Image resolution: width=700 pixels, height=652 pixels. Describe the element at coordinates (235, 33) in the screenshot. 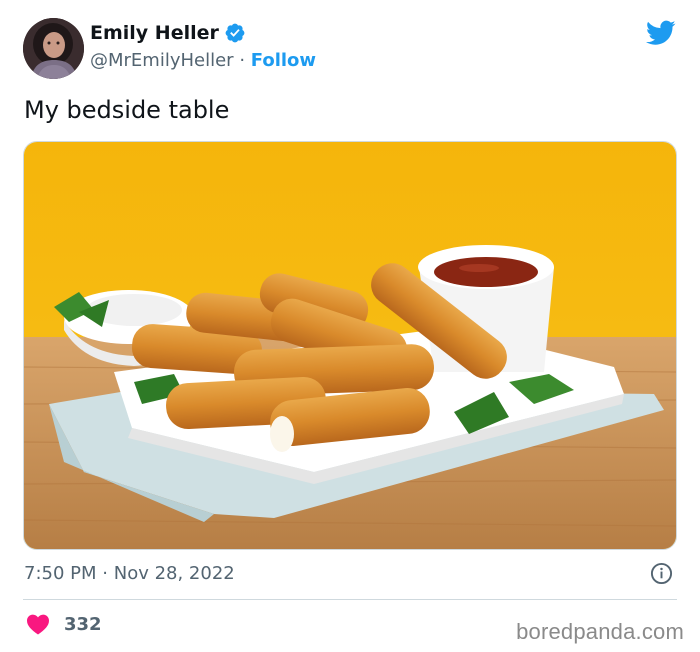

I see `verified-badge-icon` at that location.